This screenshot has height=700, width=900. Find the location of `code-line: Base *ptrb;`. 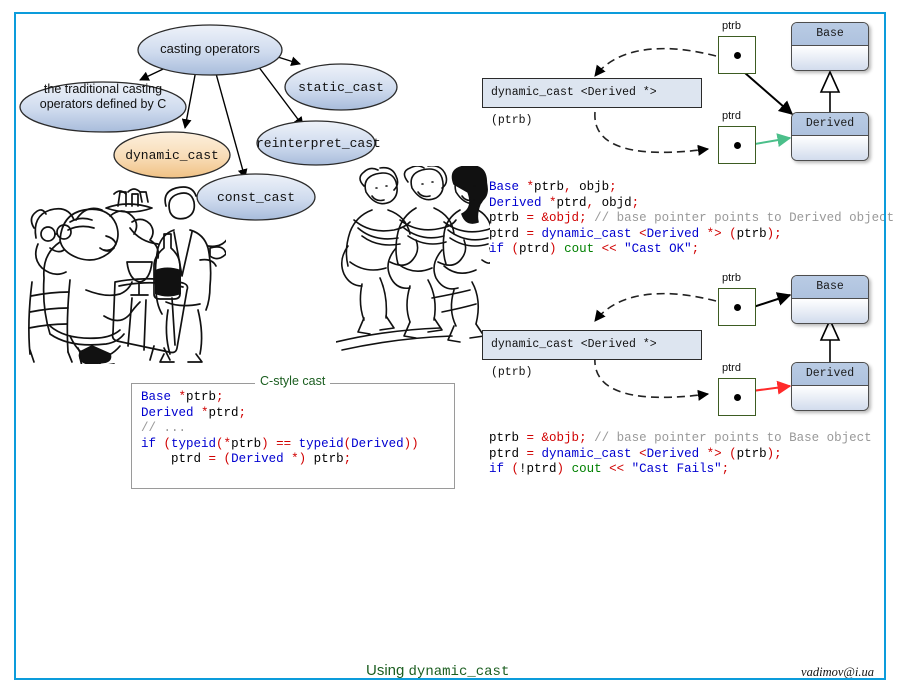

code-line: Base *ptrb; is located at coordinates (280, 398).